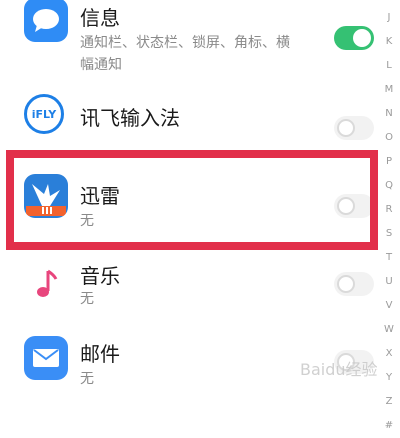 The height and width of the screenshot is (438, 400). I want to click on alphabet-index-letter: X, so click(389, 354).